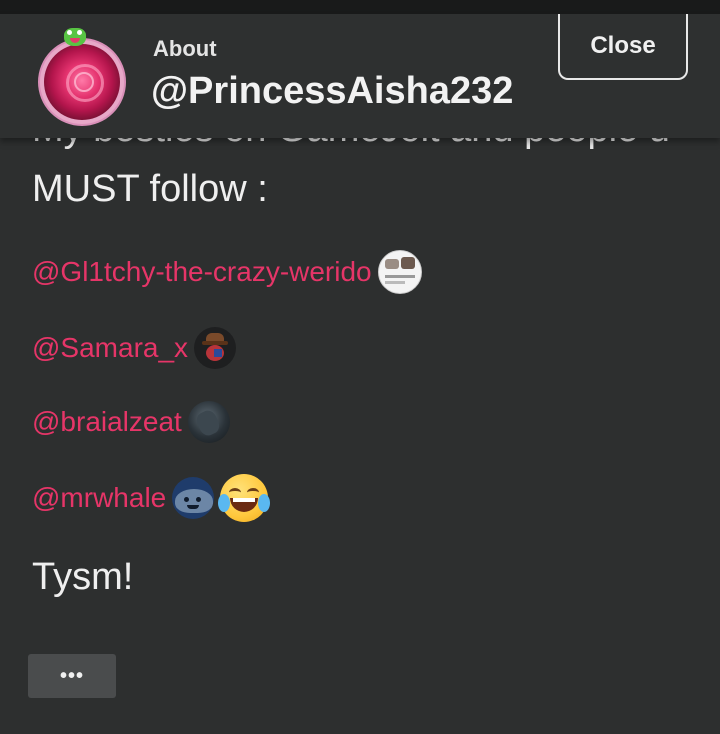 This screenshot has width=720, height=734. What do you see at coordinates (110, 348) in the screenshot?
I see `mention-link: @Samara_x` at bounding box center [110, 348].